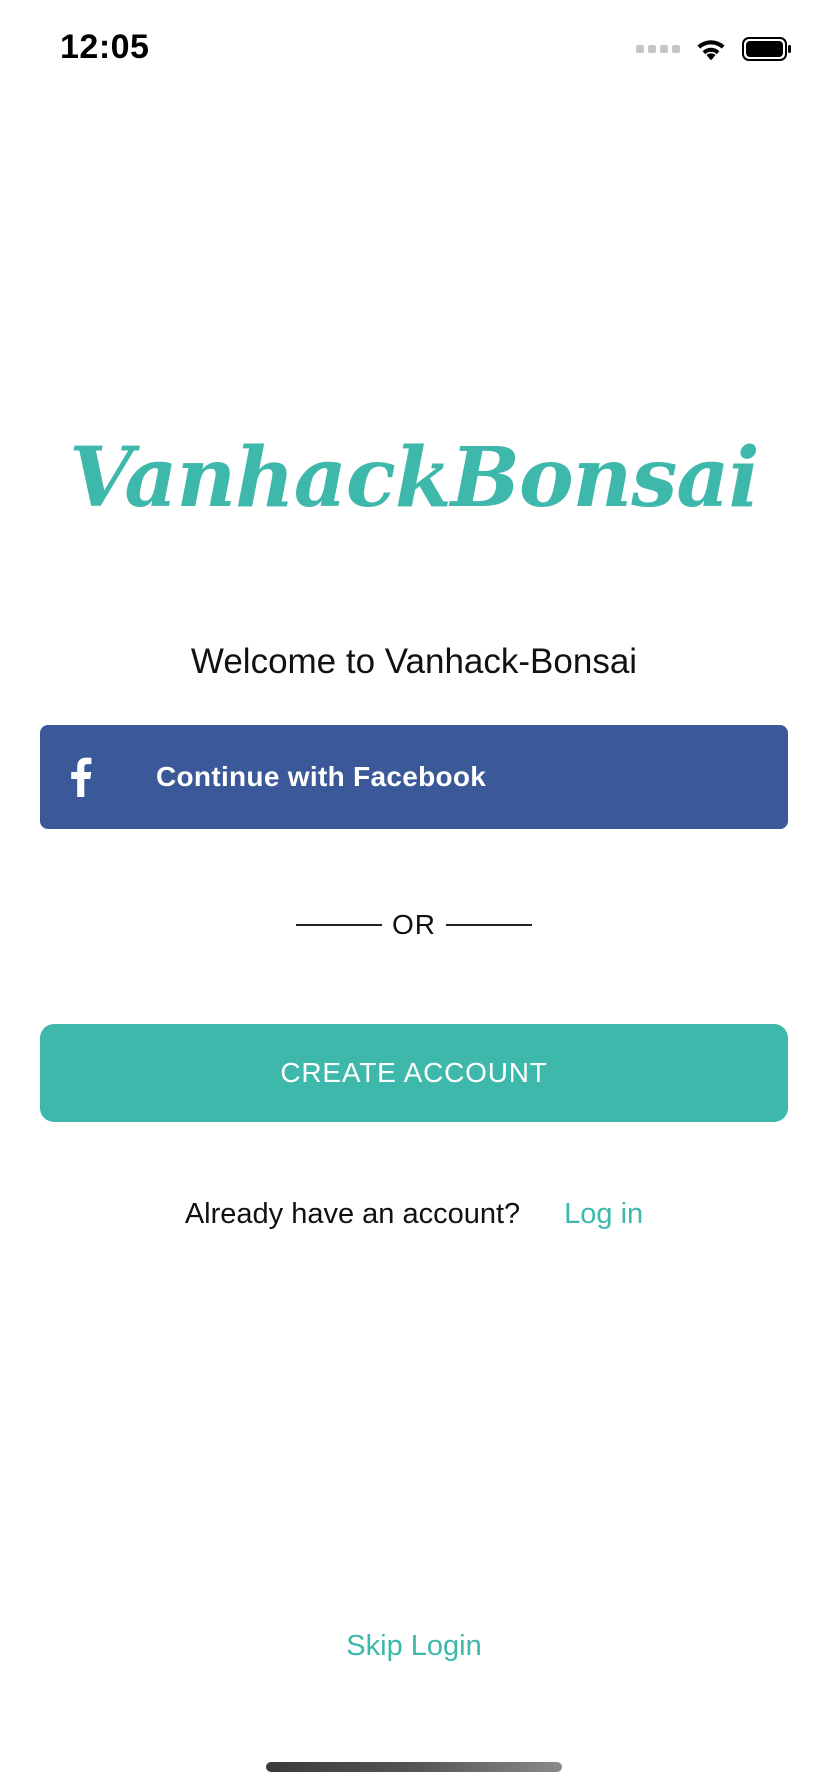 Image resolution: width=828 pixels, height=1792 pixels. What do you see at coordinates (489, 925) in the screenshot?
I see `divider-line-right` at bounding box center [489, 925].